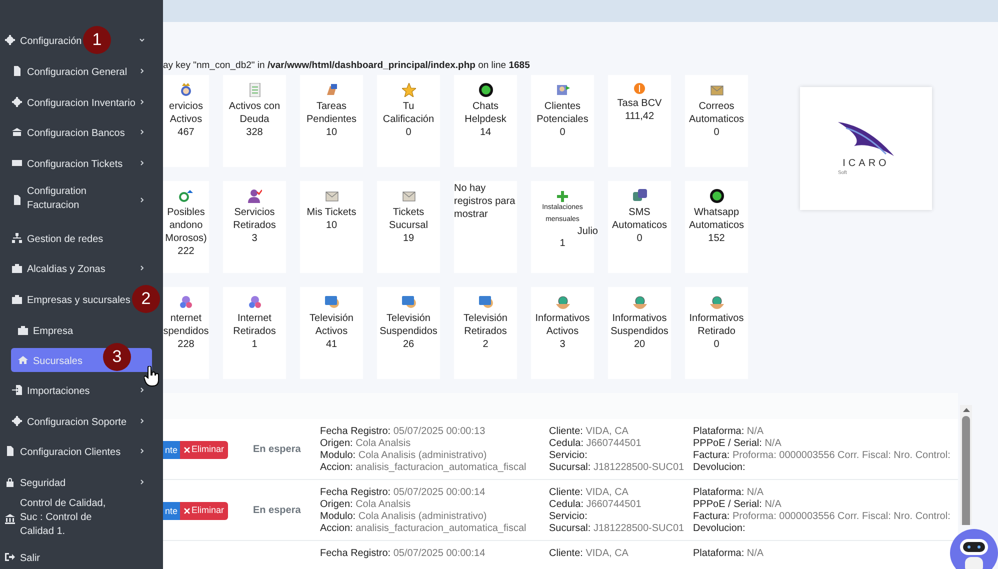 The height and width of the screenshot is (569, 998). I want to click on sidebar-menu-item: Configuración, so click(51, 42).